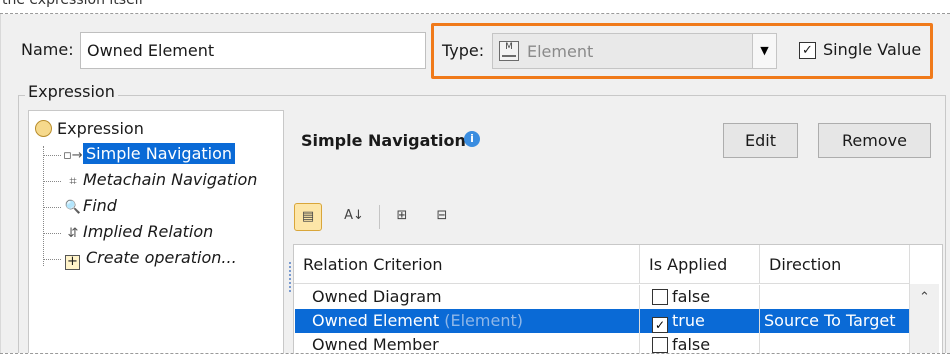 The height and width of the screenshot is (360, 950). I want to click on tree-item-label: Simple Navigation, so click(159, 153).